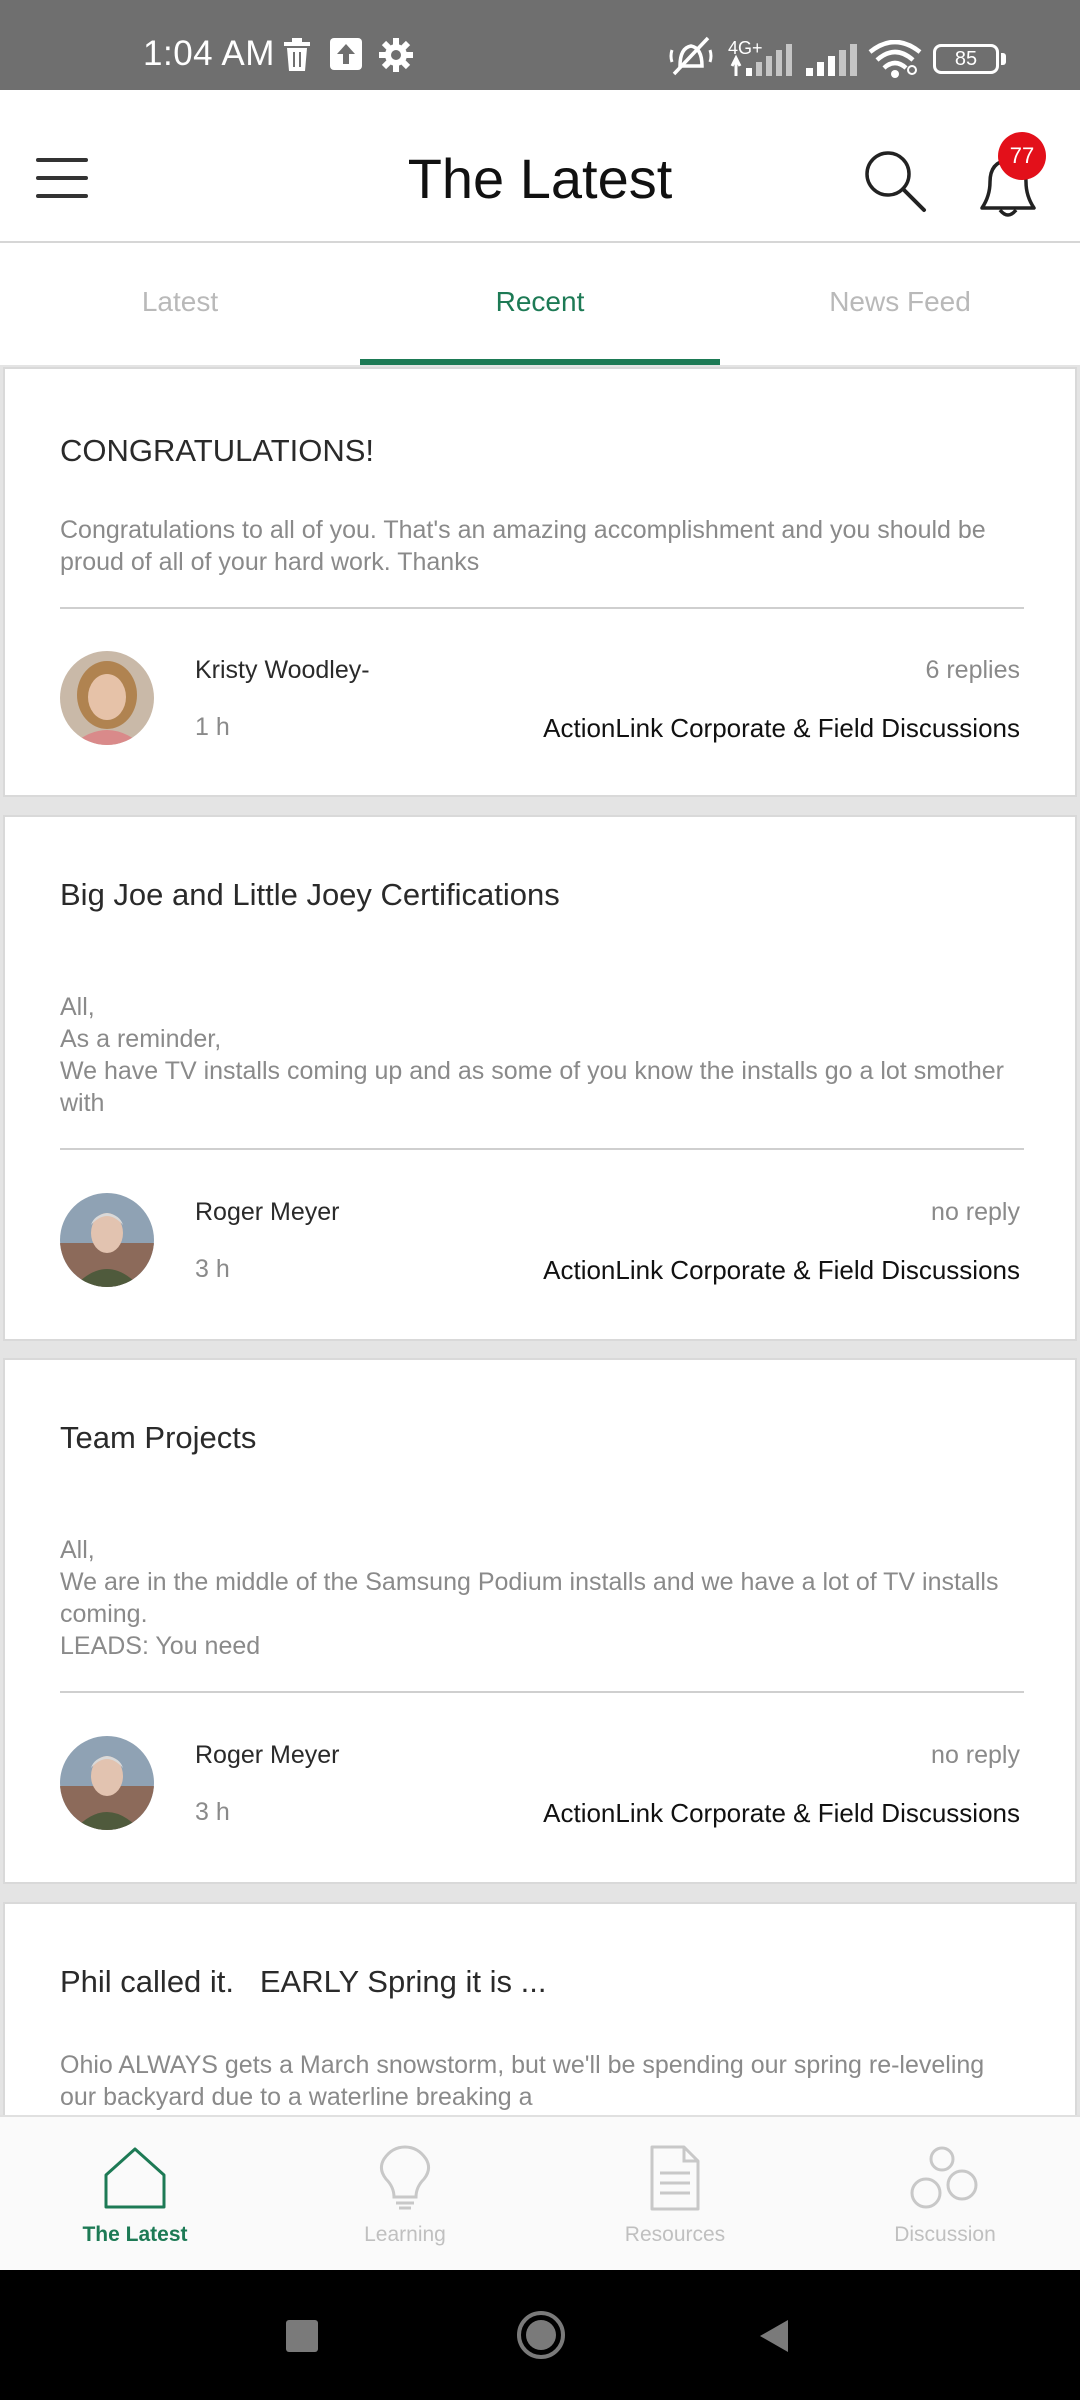  Describe the element at coordinates (761, 60) in the screenshot. I see `cell-signal-icon` at that location.